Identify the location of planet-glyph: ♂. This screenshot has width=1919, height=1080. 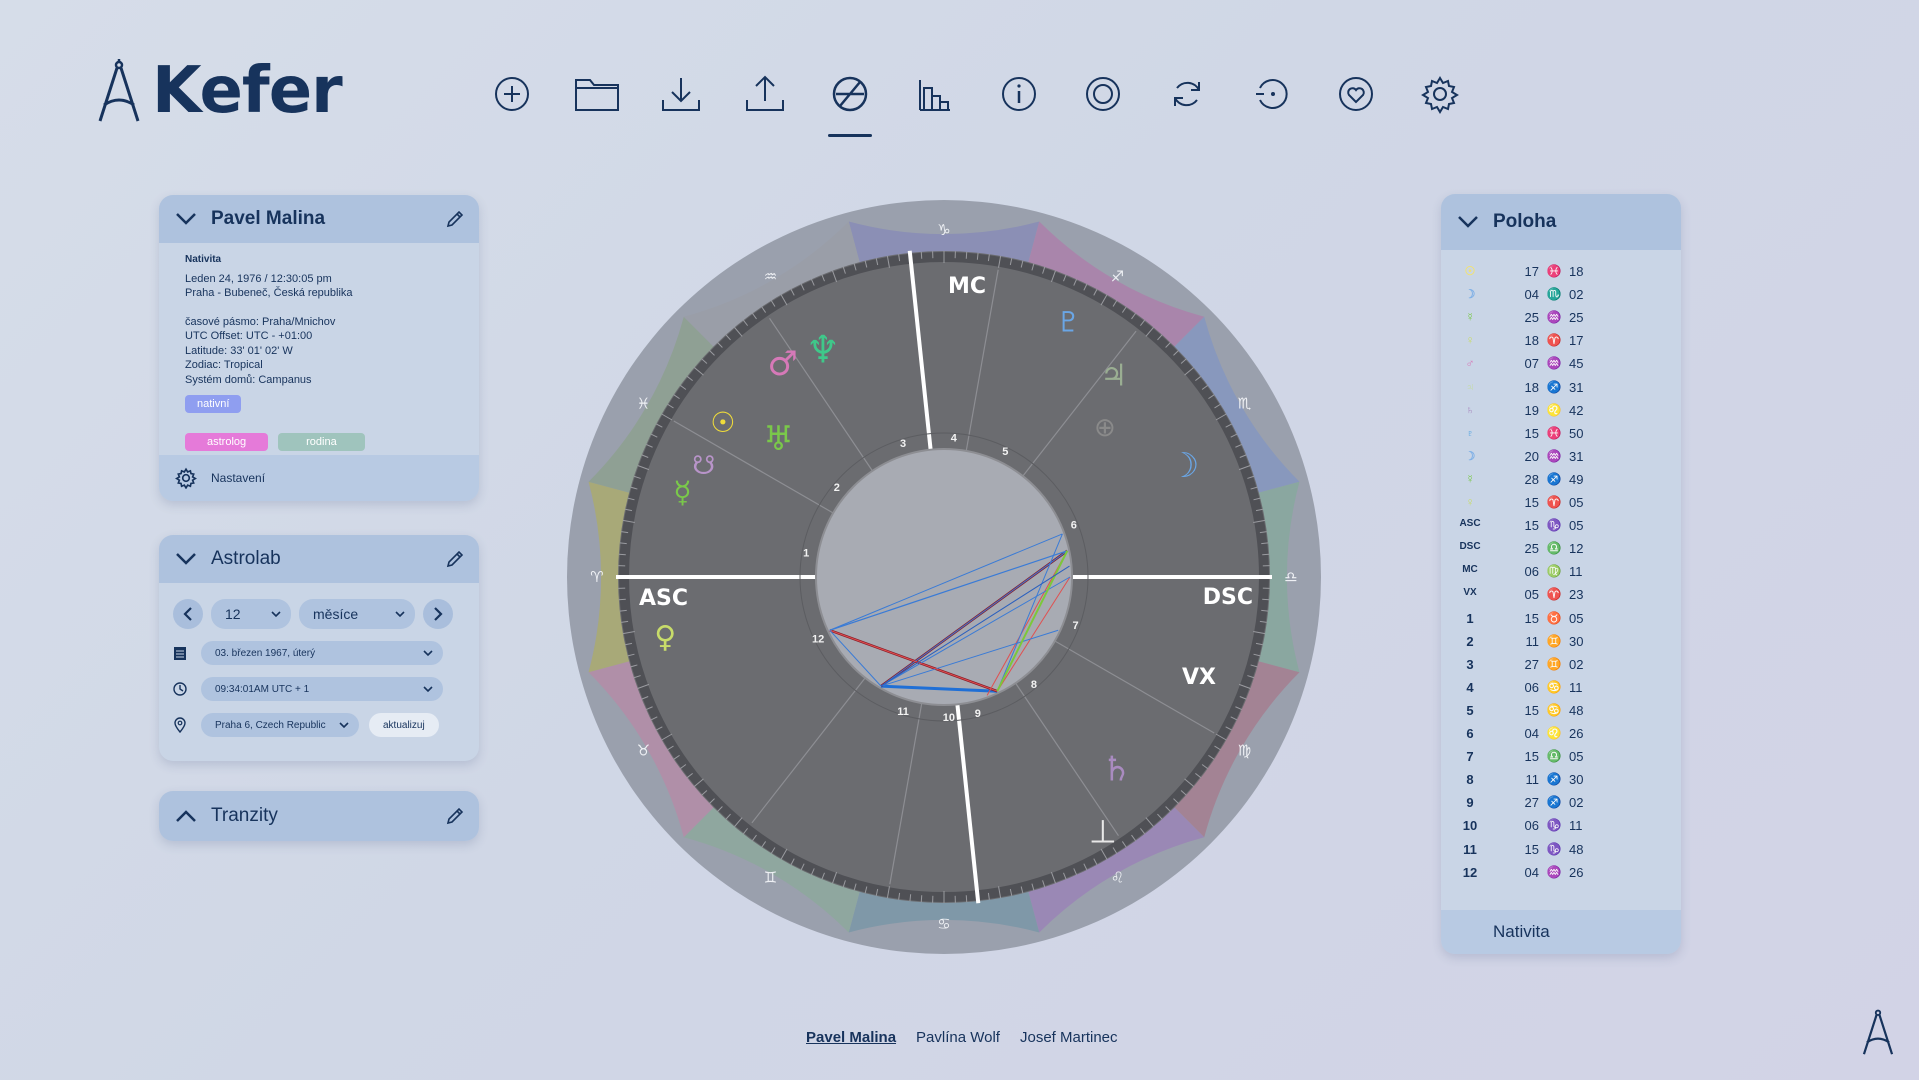
(782, 364).